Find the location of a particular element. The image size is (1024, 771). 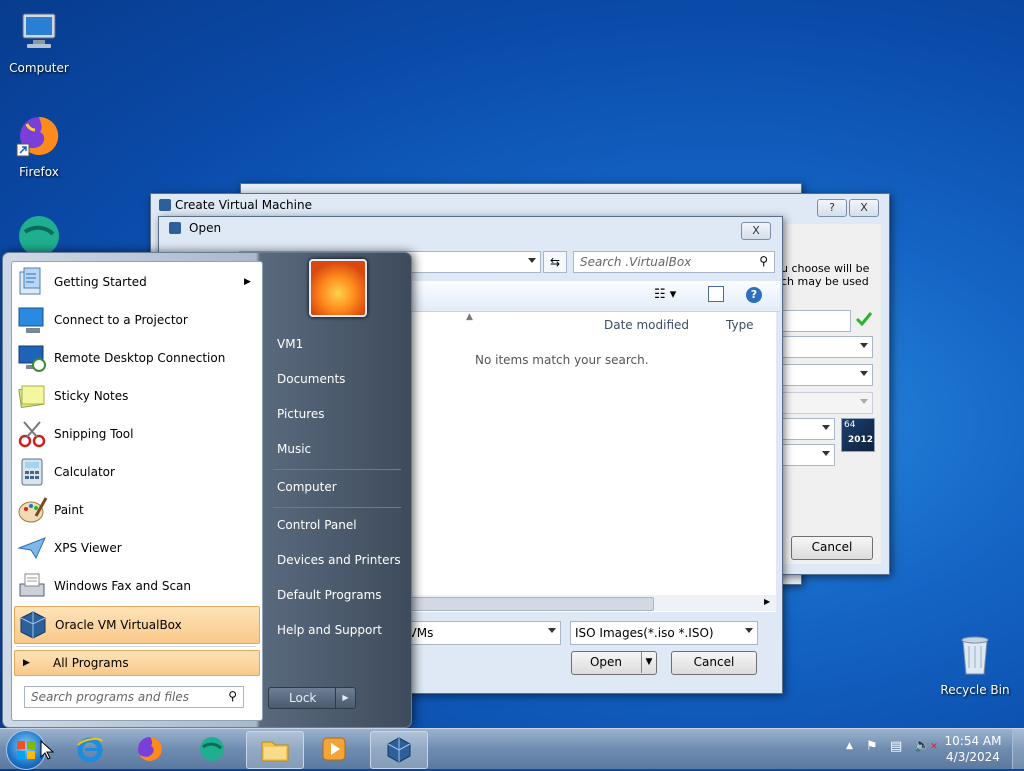

version-select is located at coordinates (808, 455).